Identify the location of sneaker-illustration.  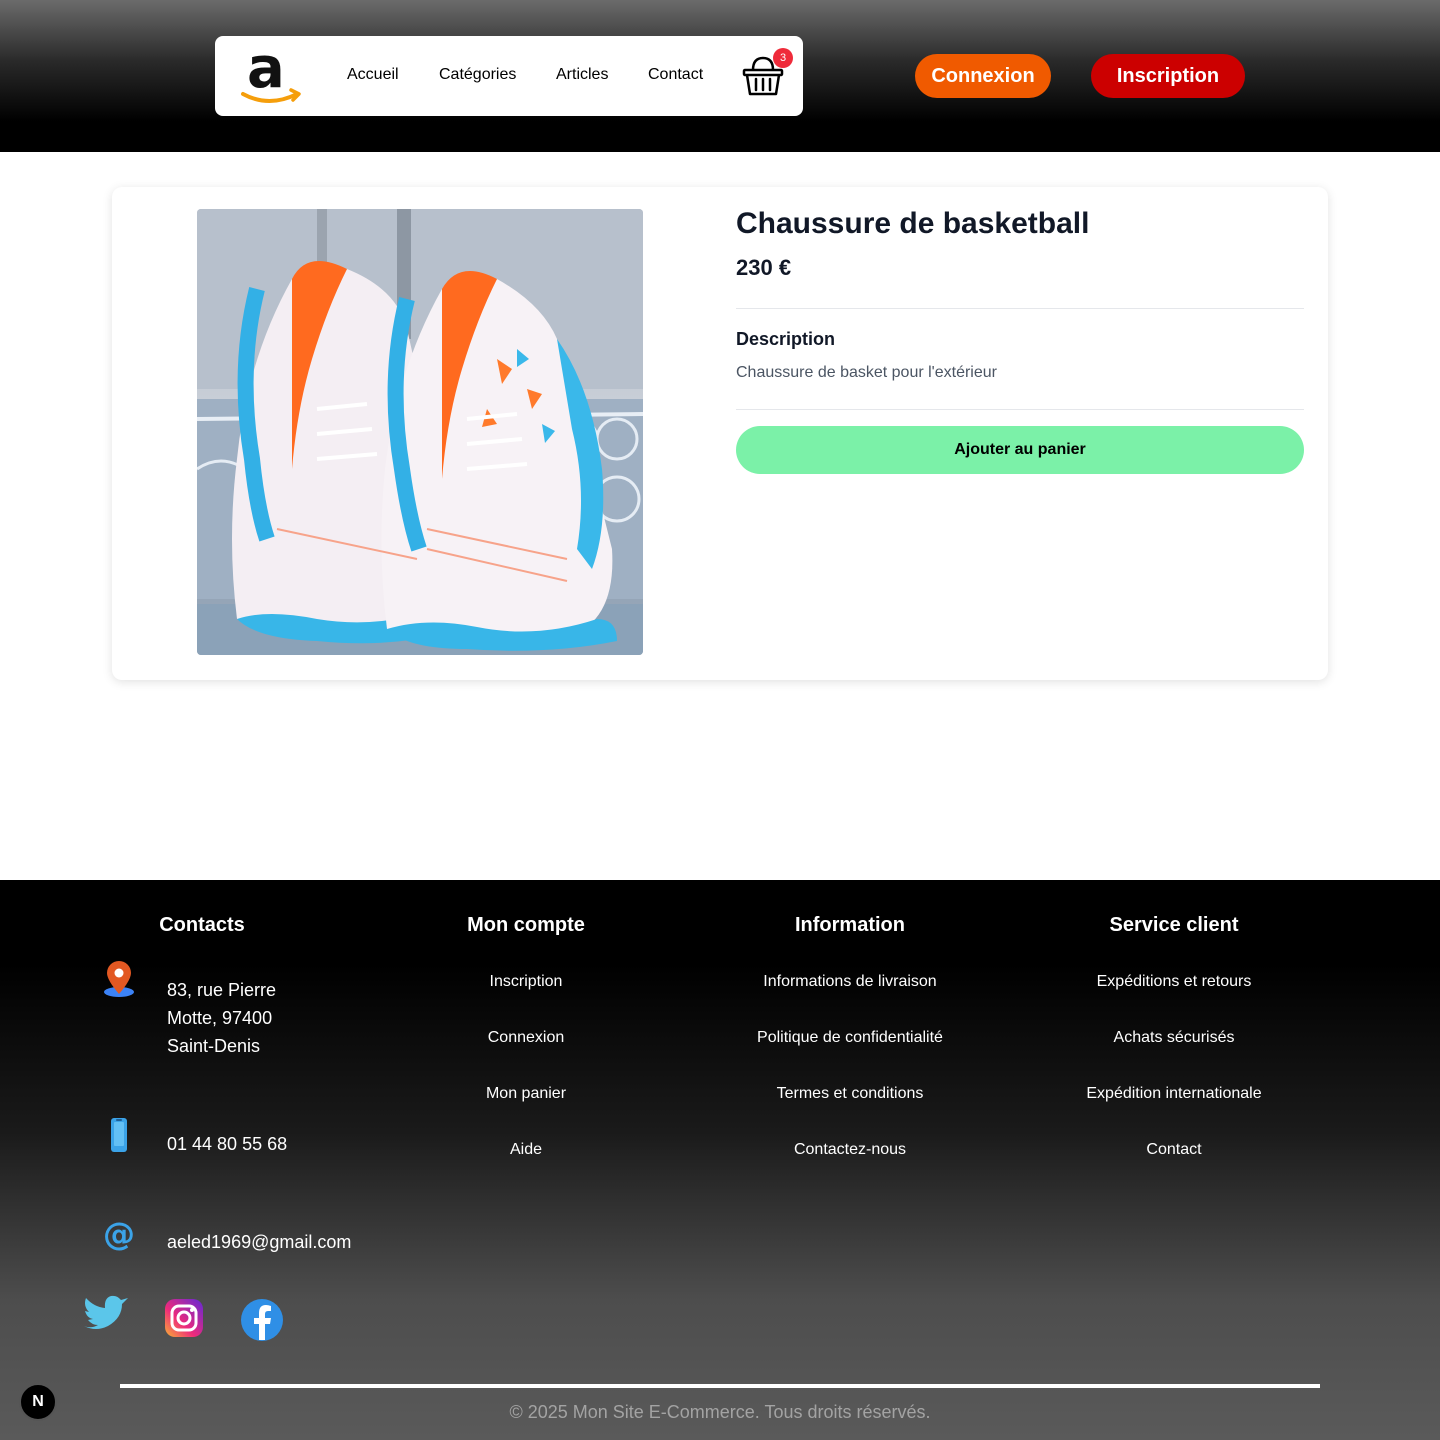
(420, 432).